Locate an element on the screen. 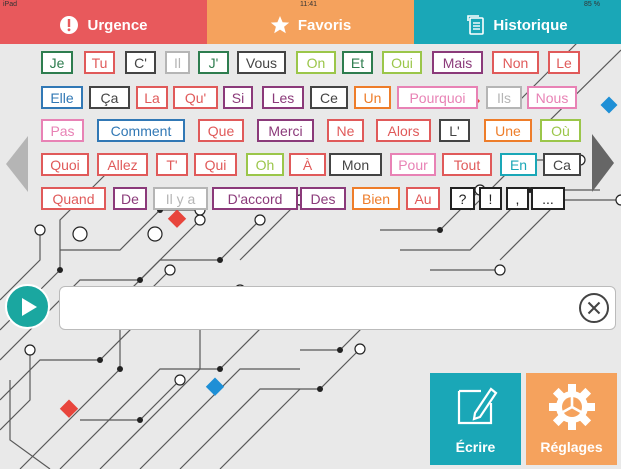 Image resolution: width=621 pixels, height=469 pixels. word-button: Alors is located at coordinates (403, 130).